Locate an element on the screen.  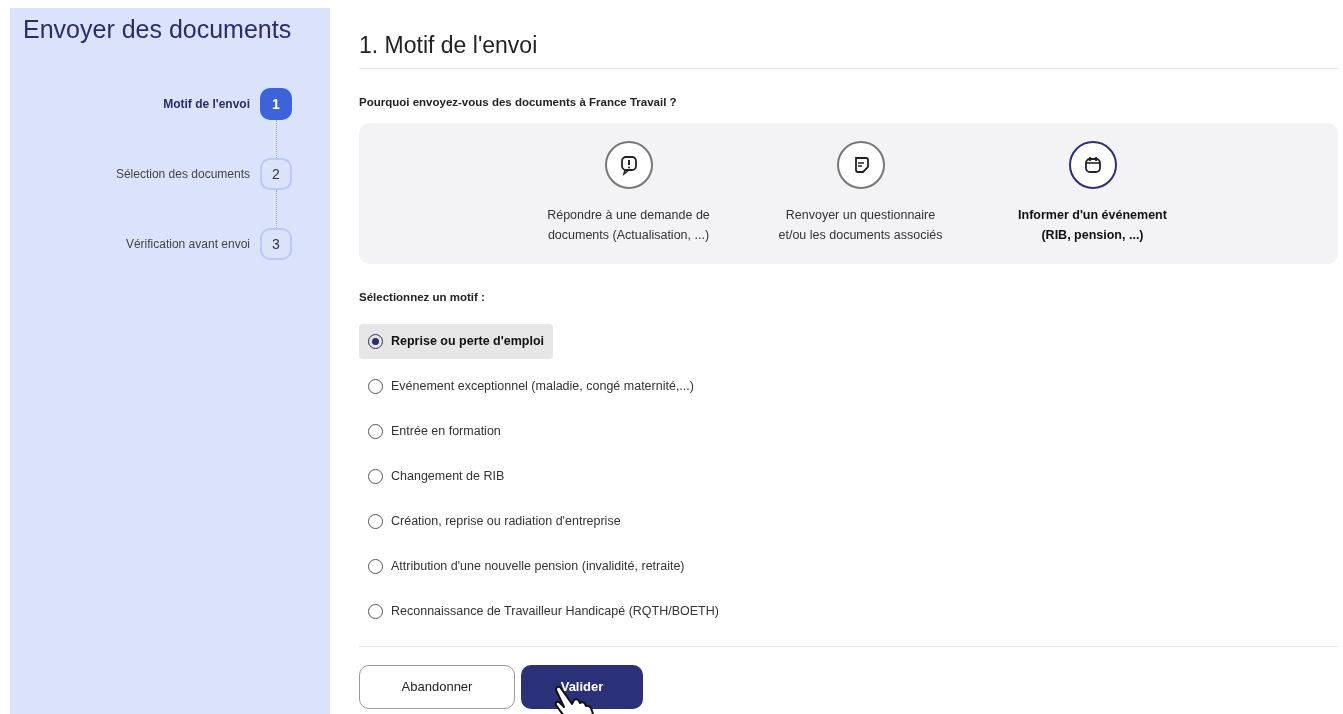
step-label: Motif de l'envoi is located at coordinates (206, 104).